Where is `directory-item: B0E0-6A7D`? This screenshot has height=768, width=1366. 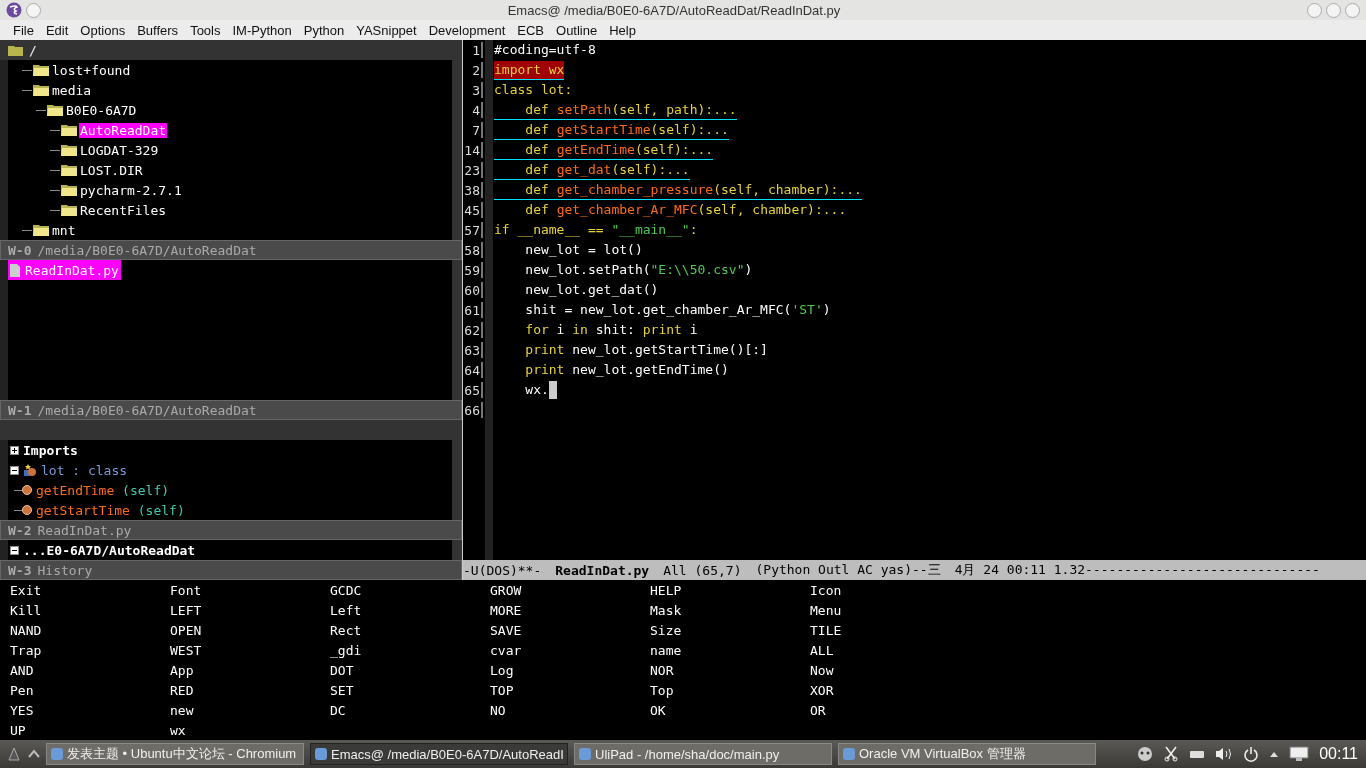
directory-item: B0E0-6A7D is located at coordinates (101, 110).